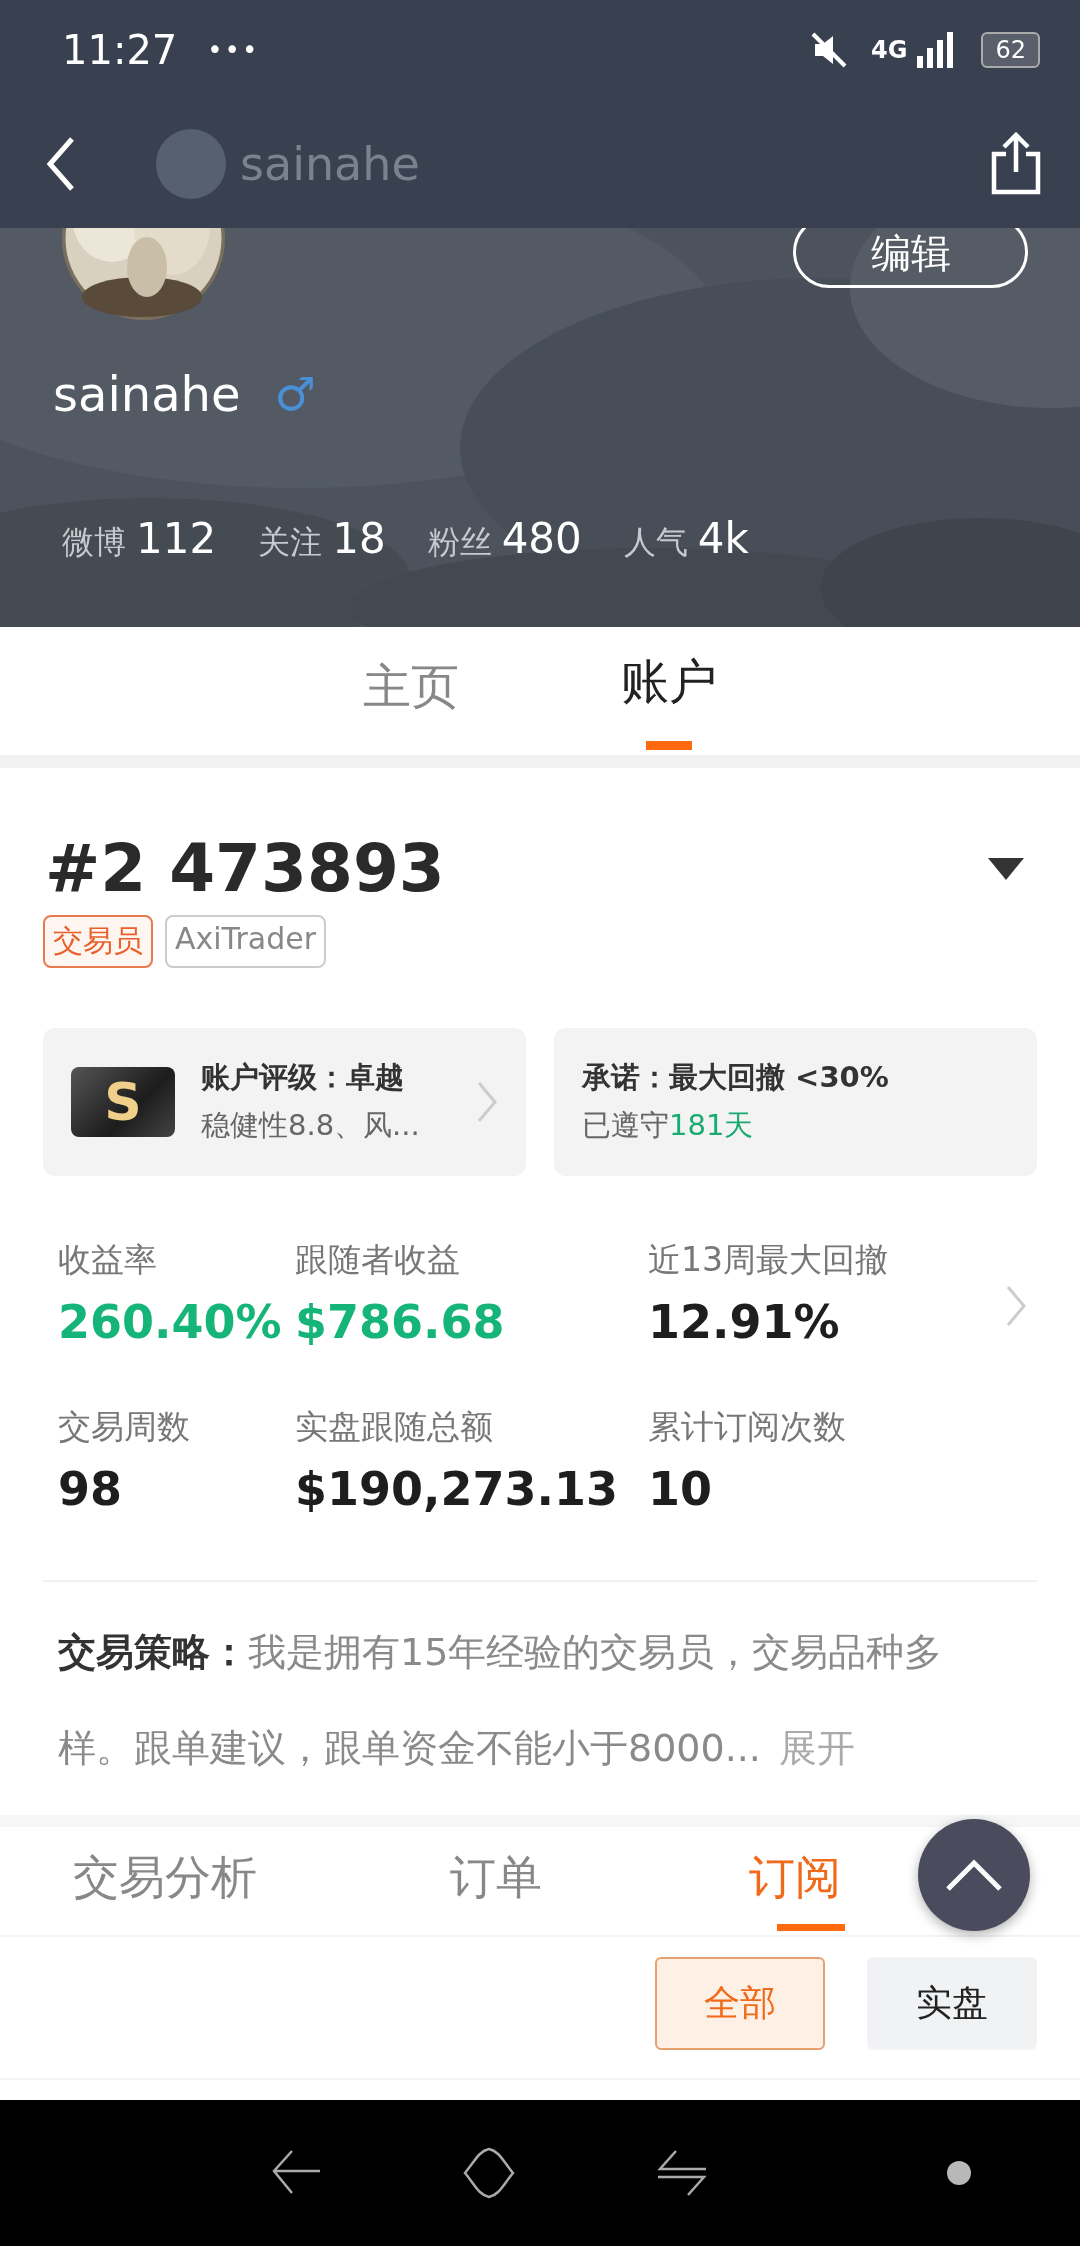  Describe the element at coordinates (394, 1427) in the screenshot. I see `metric-label: 实盘跟随总额` at that location.